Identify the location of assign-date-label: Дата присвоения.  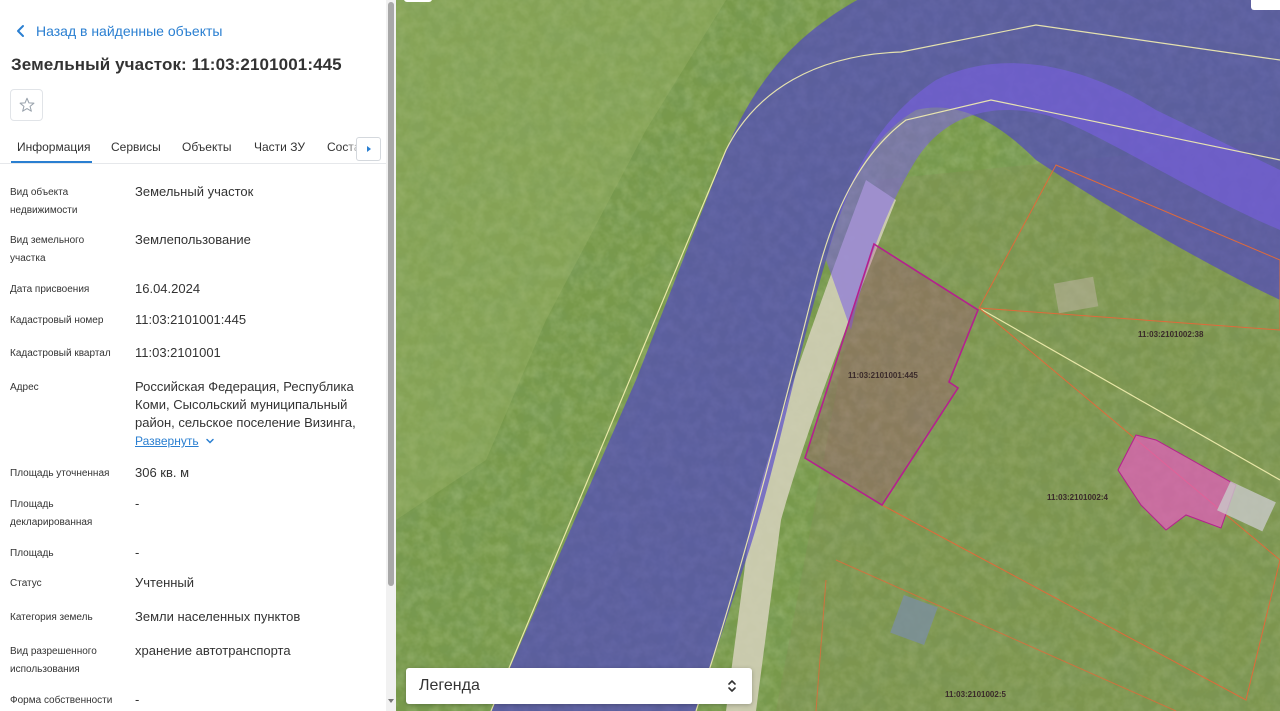
(50, 289).